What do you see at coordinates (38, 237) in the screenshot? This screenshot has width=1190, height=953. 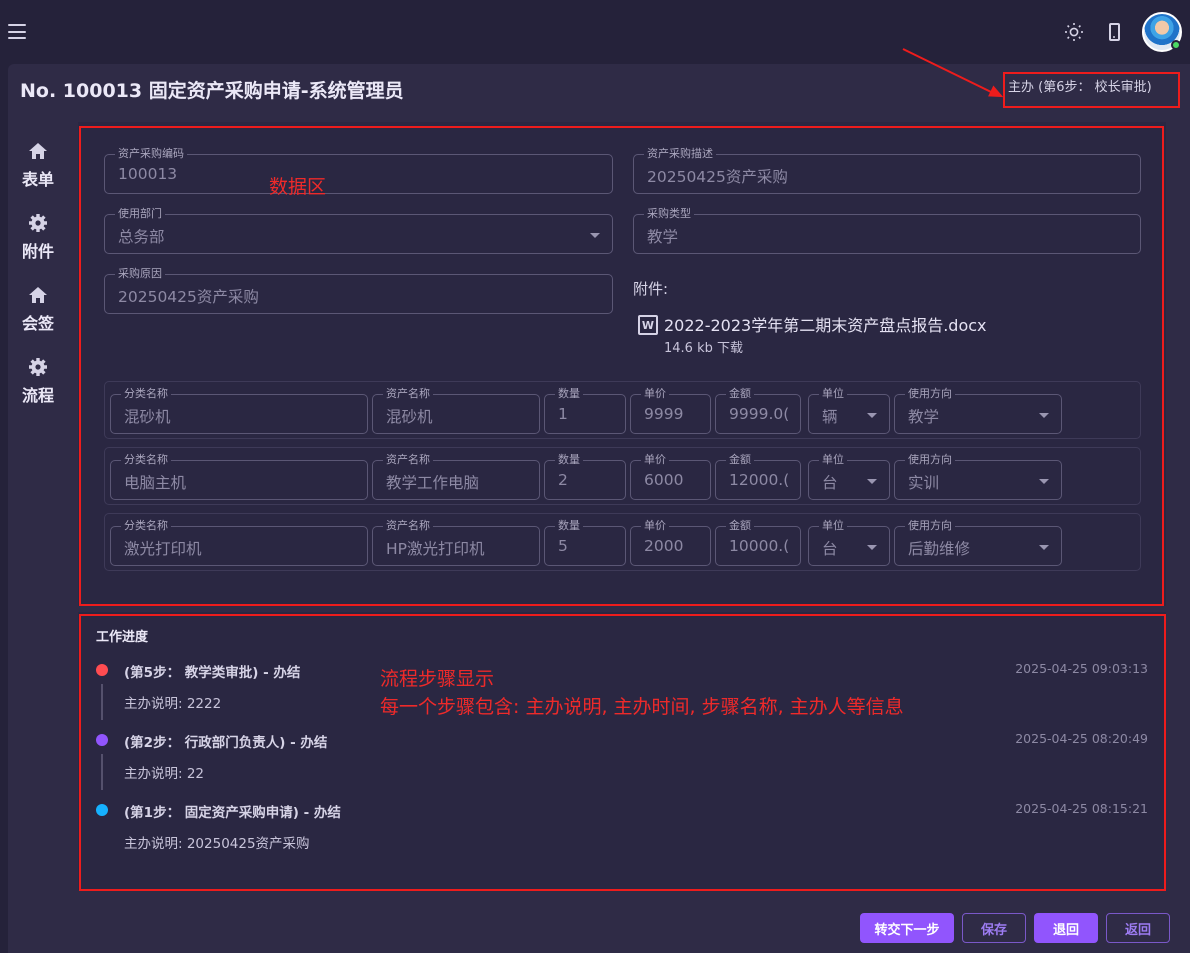 I see `nav-item-attachments: 附件` at bounding box center [38, 237].